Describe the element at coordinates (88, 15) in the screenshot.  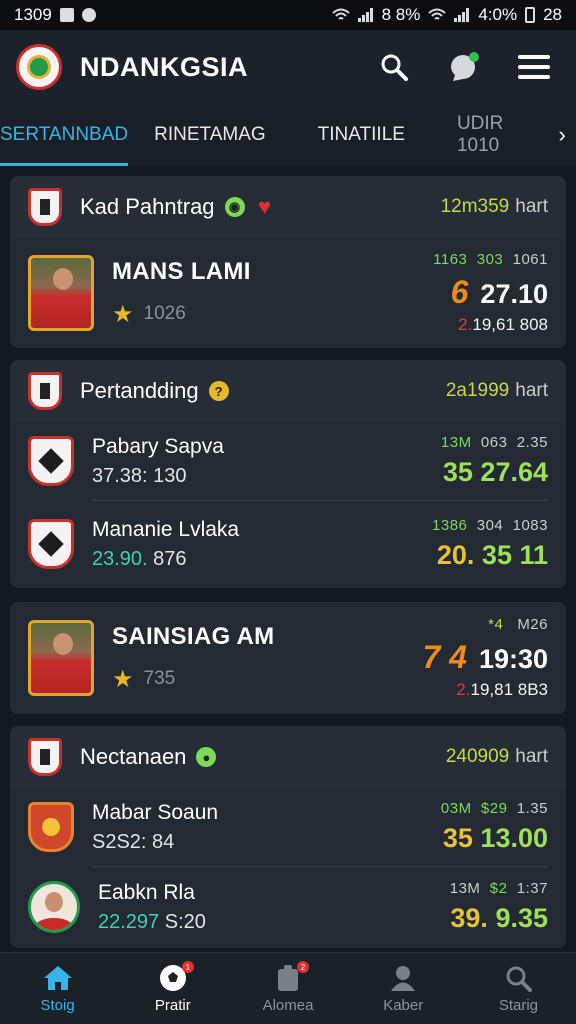
I see `settings-status-icon` at that location.